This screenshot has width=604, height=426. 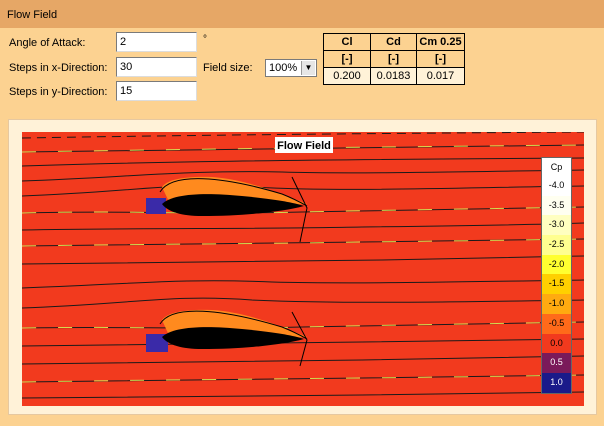 What do you see at coordinates (556, 284) in the screenshot?
I see `legend-item: -1.5` at bounding box center [556, 284].